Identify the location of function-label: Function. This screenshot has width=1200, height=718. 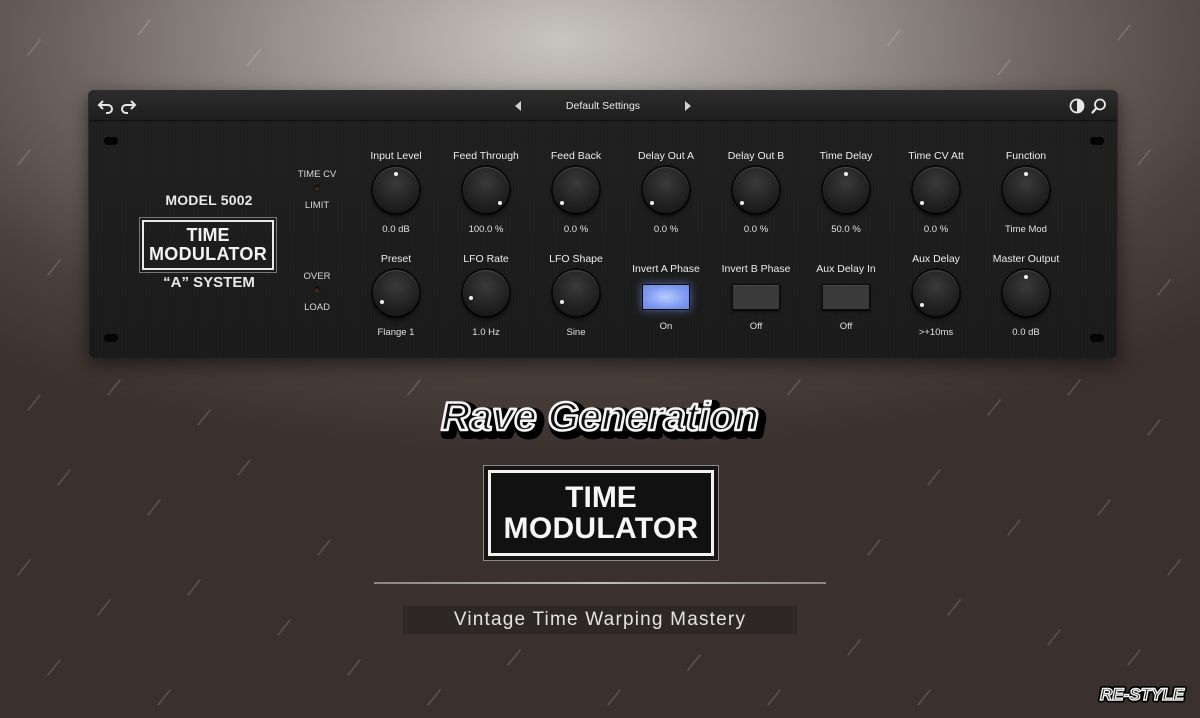
(1026, 156).